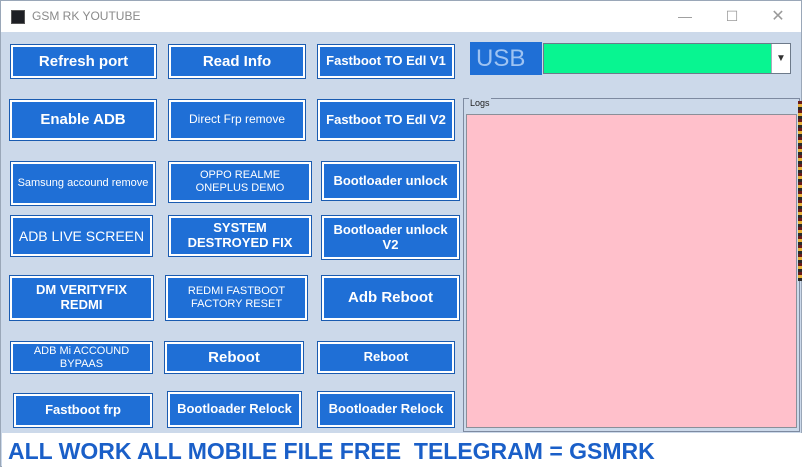 The image size is (802, 467). I want to click on reboot-button-2: Reboot, so click(386, 357).